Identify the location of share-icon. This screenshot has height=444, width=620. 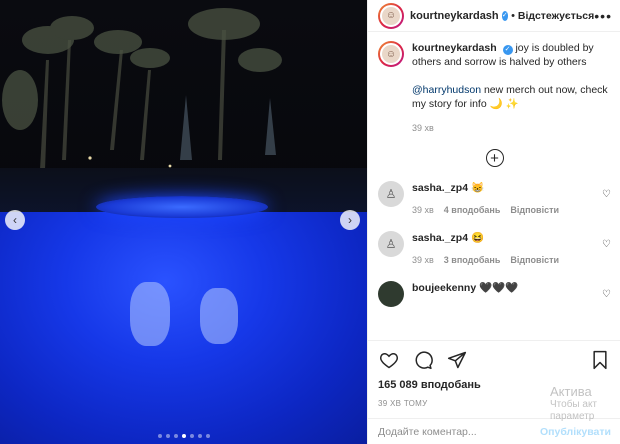
(457, 360).